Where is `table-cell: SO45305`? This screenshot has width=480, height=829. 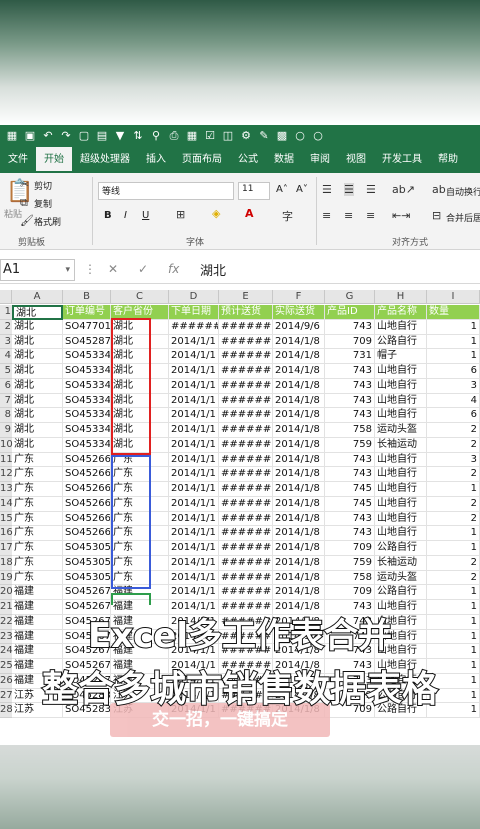 table-cell: SO45305 is located at coordinates (87, 548).